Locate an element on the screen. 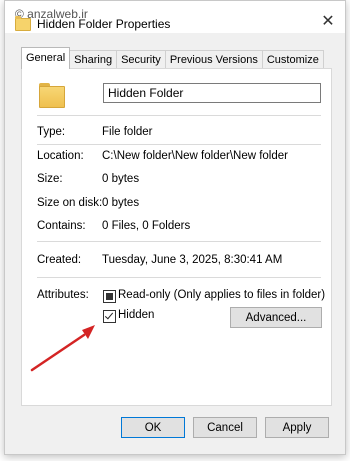 This screenshot has width=350, height=461. close-button: ✕ is located at coordinates (328, 22).